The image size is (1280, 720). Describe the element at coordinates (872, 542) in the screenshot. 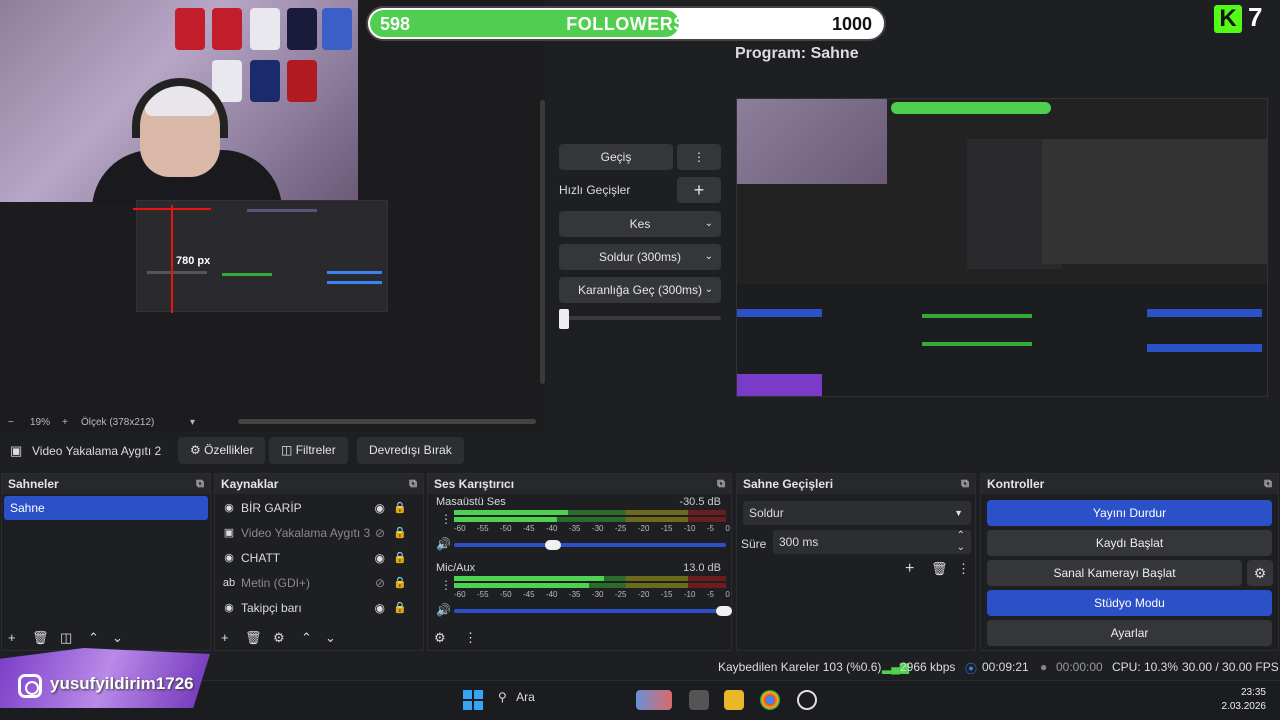

I see `duration-spinbox: 300 ms ⌃ ⌄` at that location.